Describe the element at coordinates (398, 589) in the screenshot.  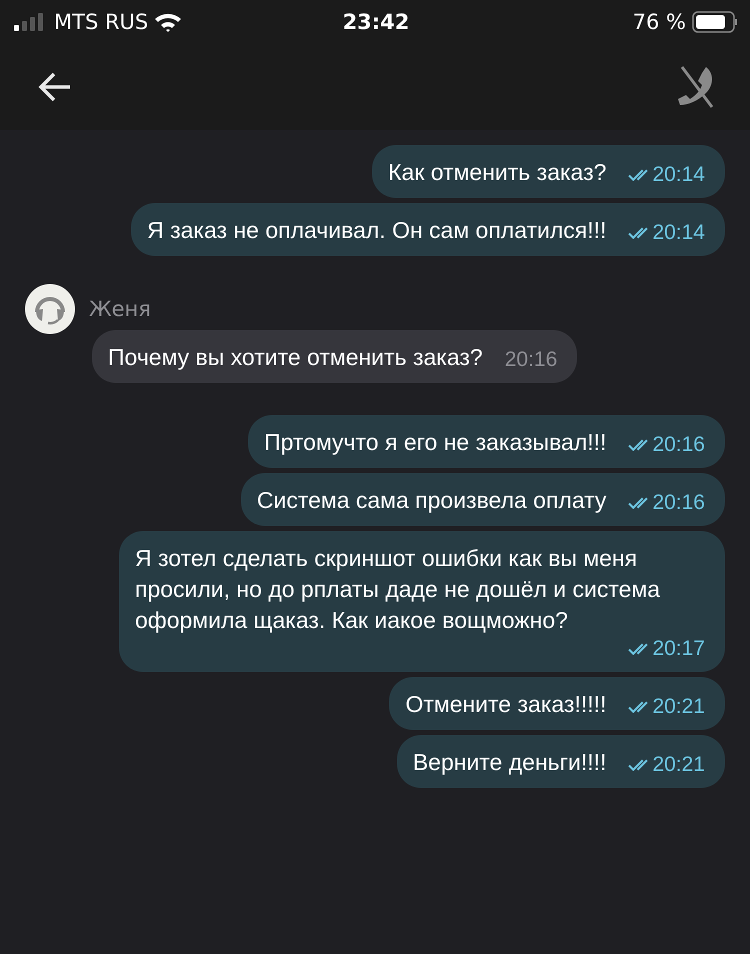
I see `message-text: Я зотел сделать скриншот ошибки как вы меня просили, но до рплаты даде не дошёл и система оформила щаказ. Как иакое вощможно?` at that location.